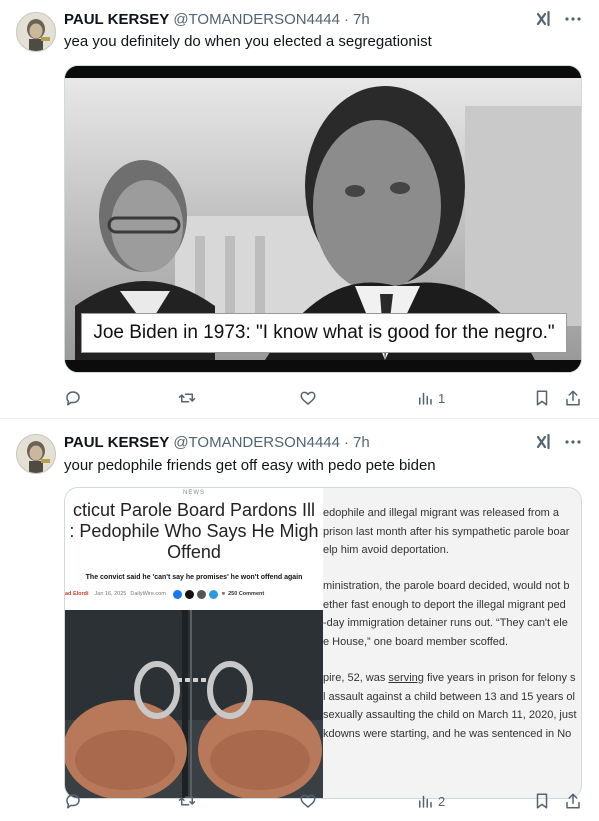  What do you see at coordinates (194, 552) in the screenshot?
I see `headline-line: Offend` at bounding box center [194, 552].